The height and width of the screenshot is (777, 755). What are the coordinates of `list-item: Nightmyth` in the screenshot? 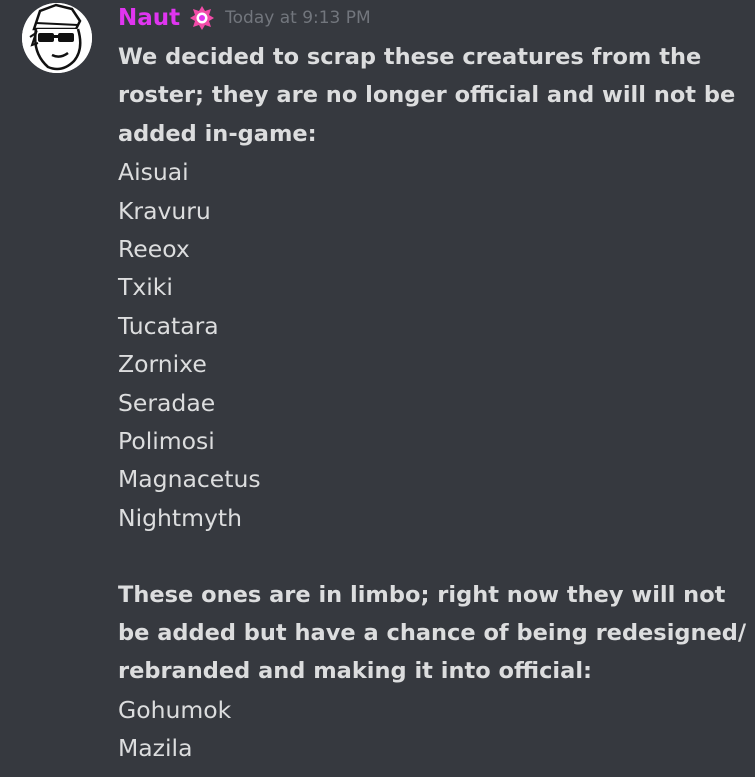 It's located at (180, 517).